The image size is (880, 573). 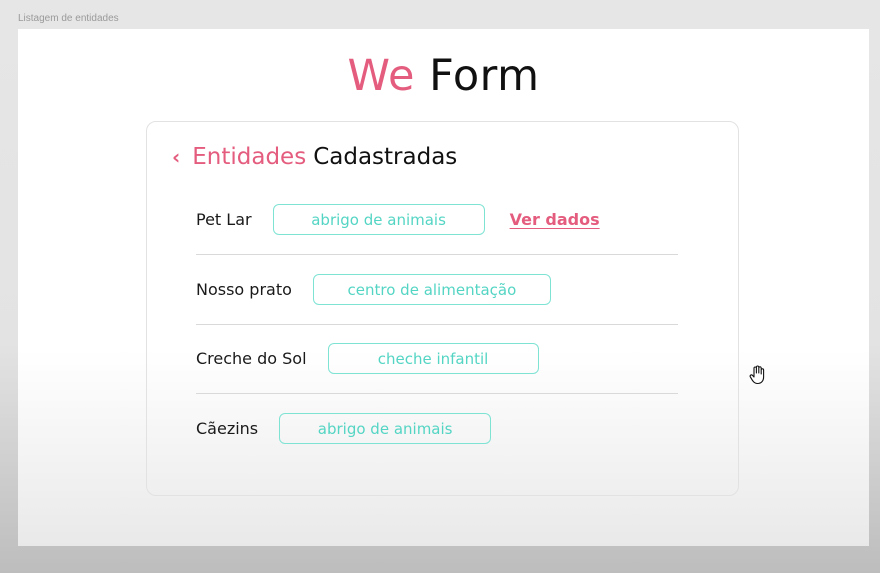 I want to click on see-data-link: Ver dados, so click(x=555, y=219).